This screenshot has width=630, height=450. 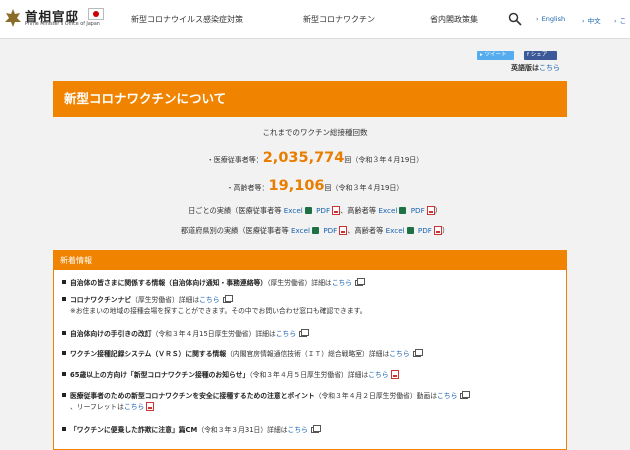 I want to click on daily-elderly-pdf-link: PDF, so click(x=418, y=210).